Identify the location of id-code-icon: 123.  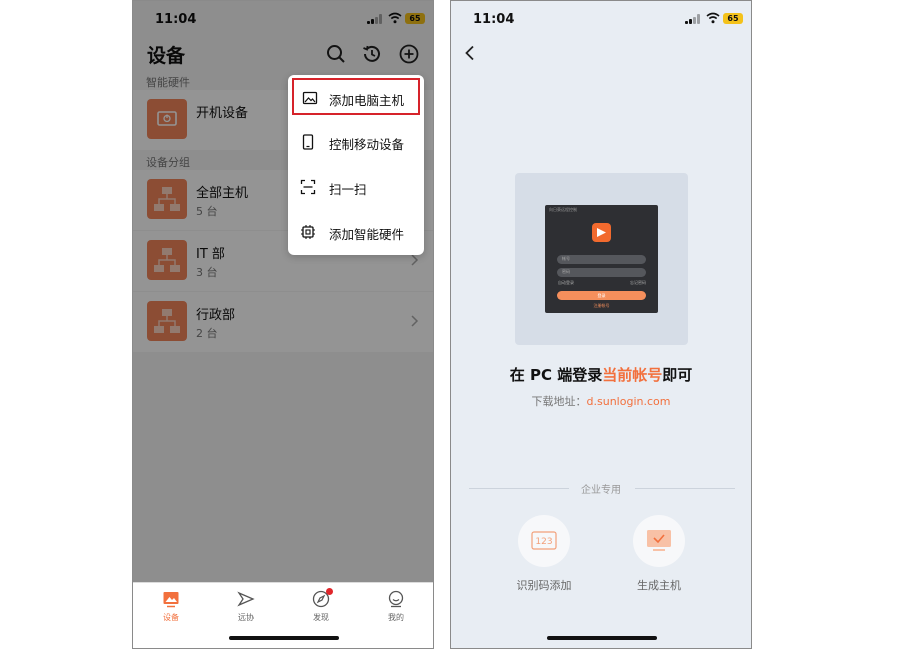
(544, 540).